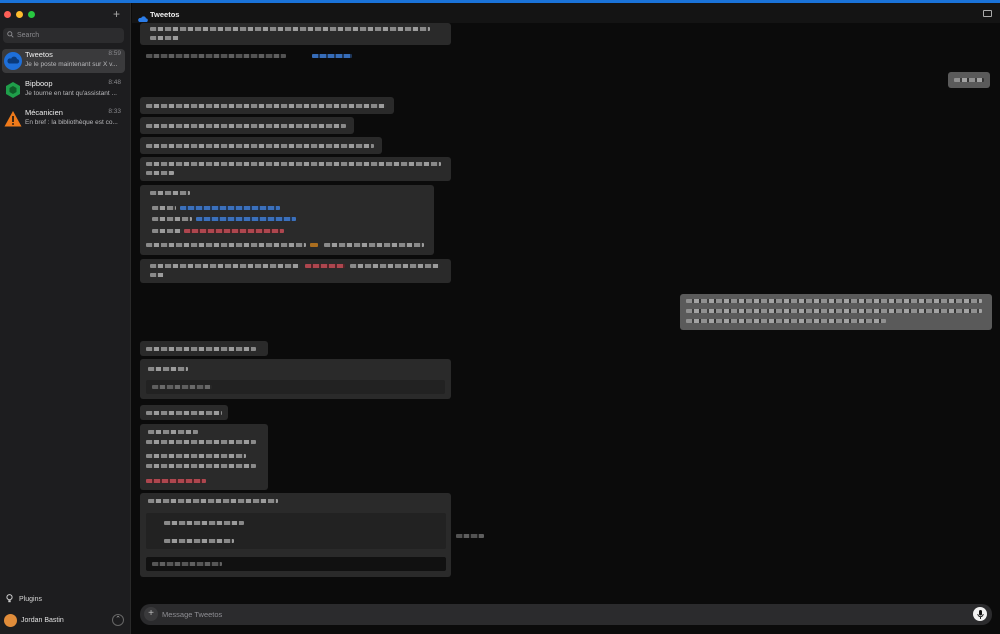  What do you see at coordinates (980, 614) in the screenshot?
I see `microphone-icon` at bounding box center [980, 614].